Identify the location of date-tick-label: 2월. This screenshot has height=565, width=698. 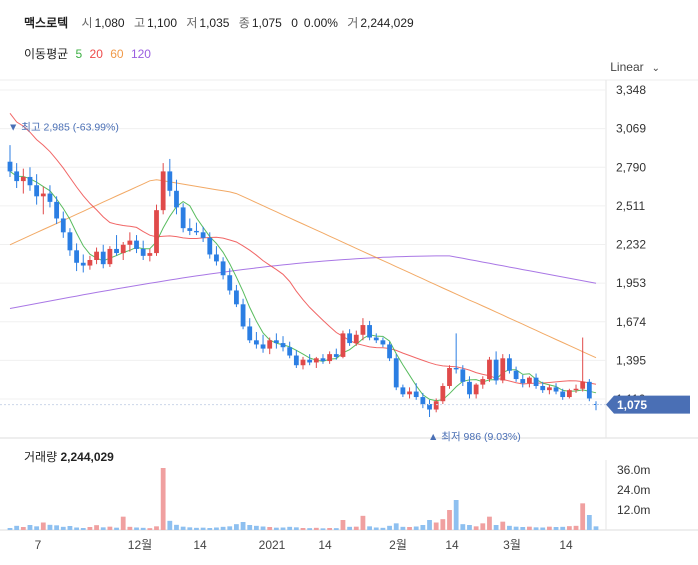
(398, 545).